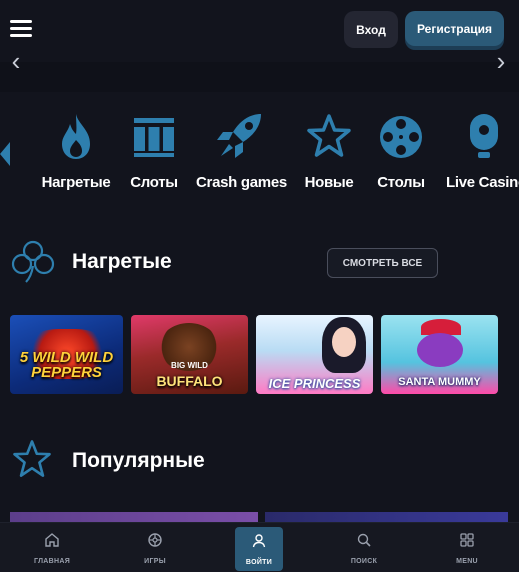  I want to click on grid-icon, so click(467, 540).